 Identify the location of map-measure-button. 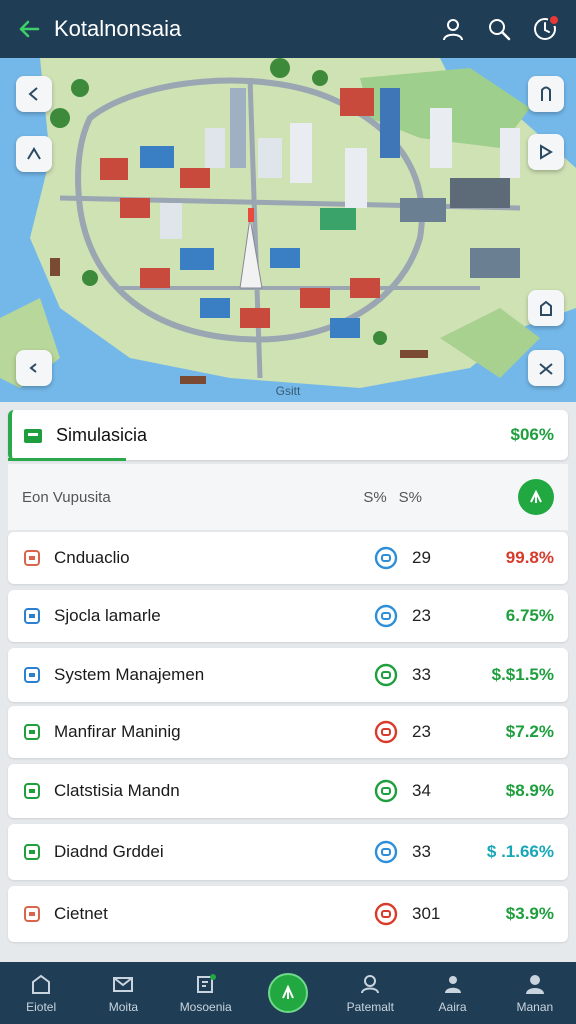
(546, 368).